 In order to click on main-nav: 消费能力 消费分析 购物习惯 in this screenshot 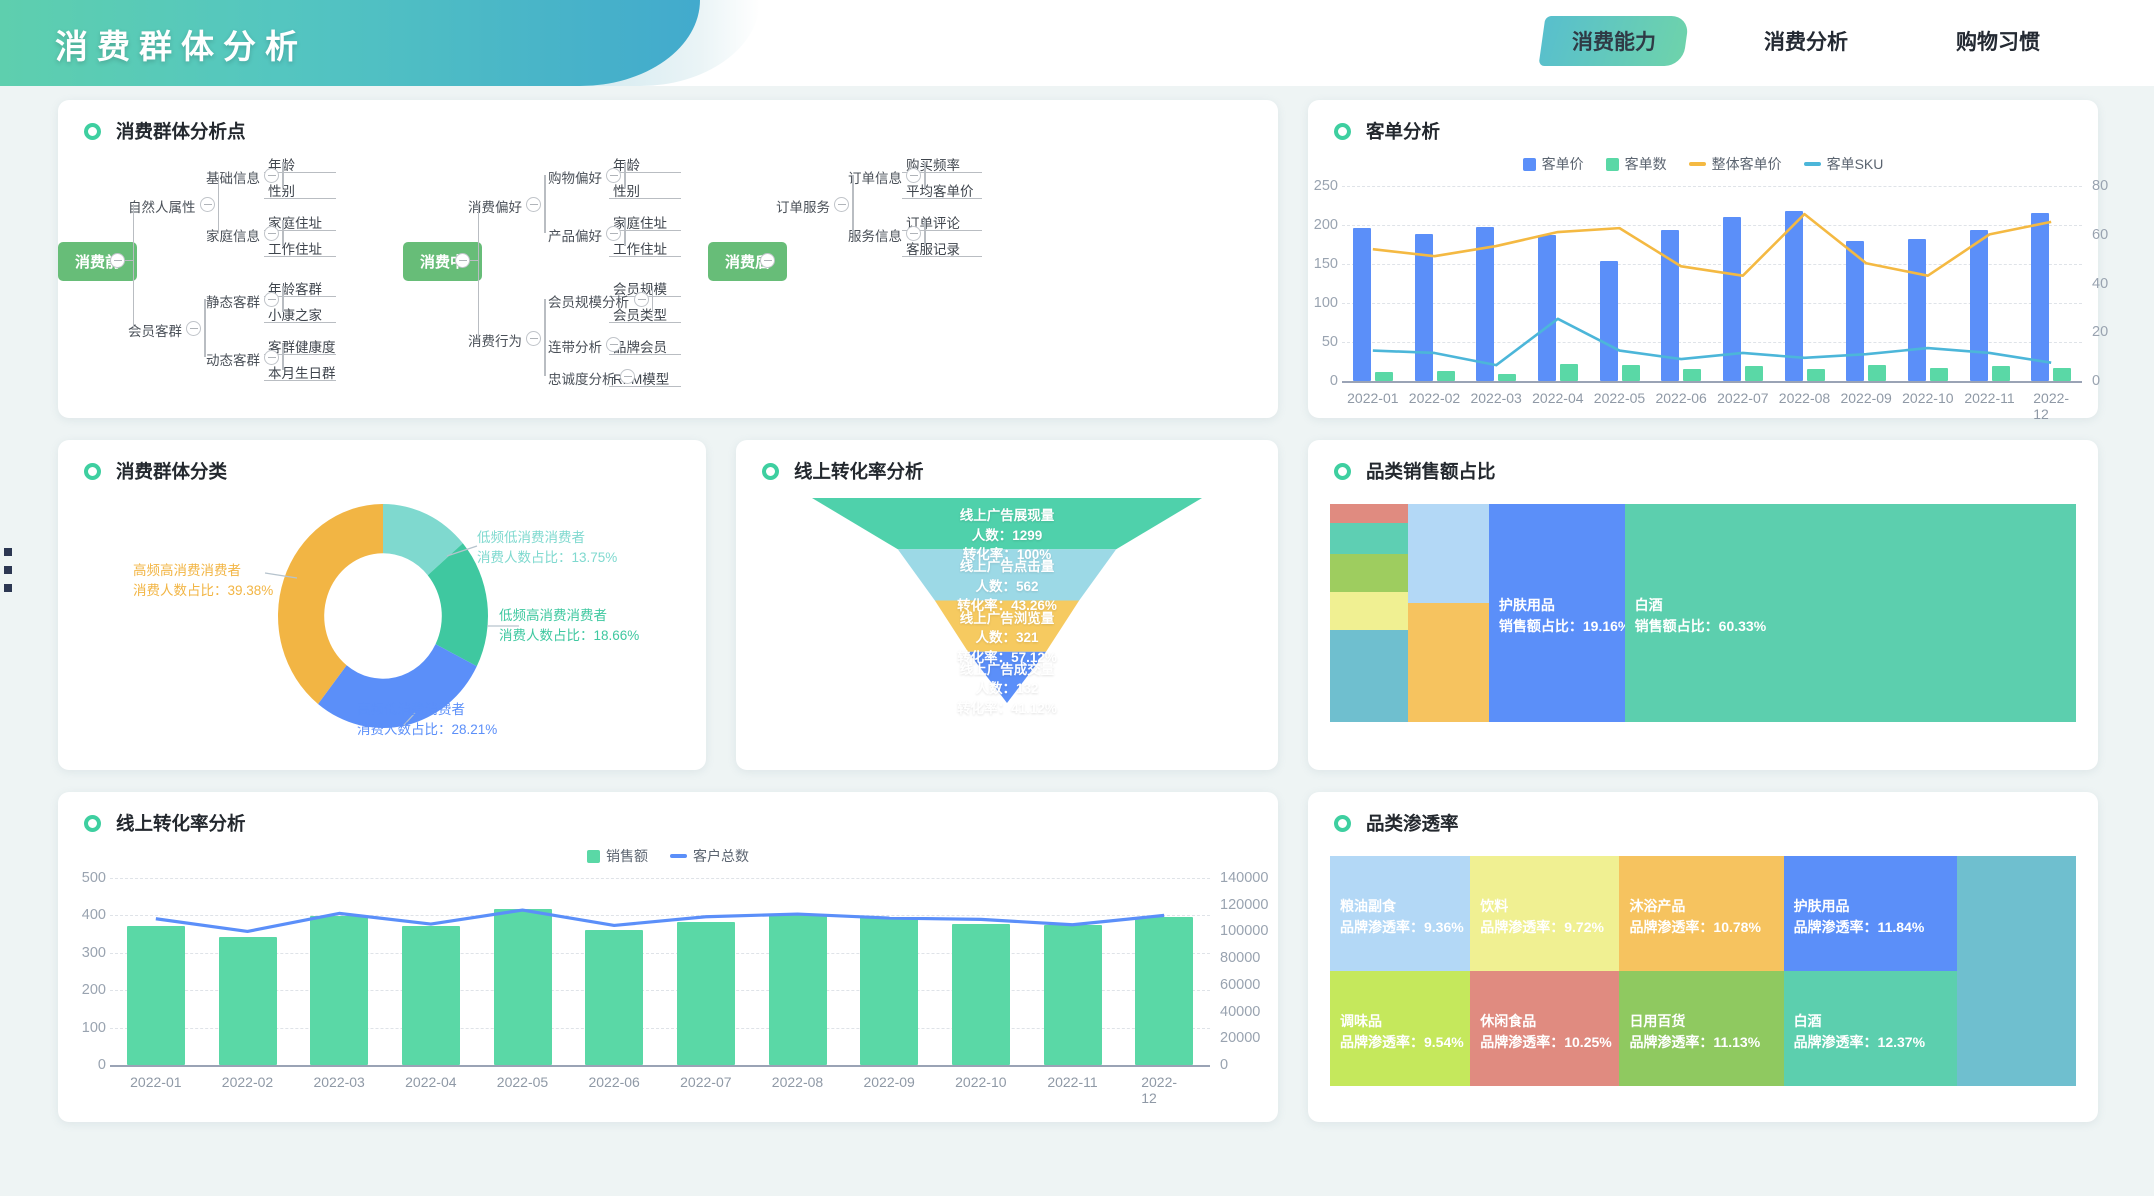, I will do `click(1804, 41)`.